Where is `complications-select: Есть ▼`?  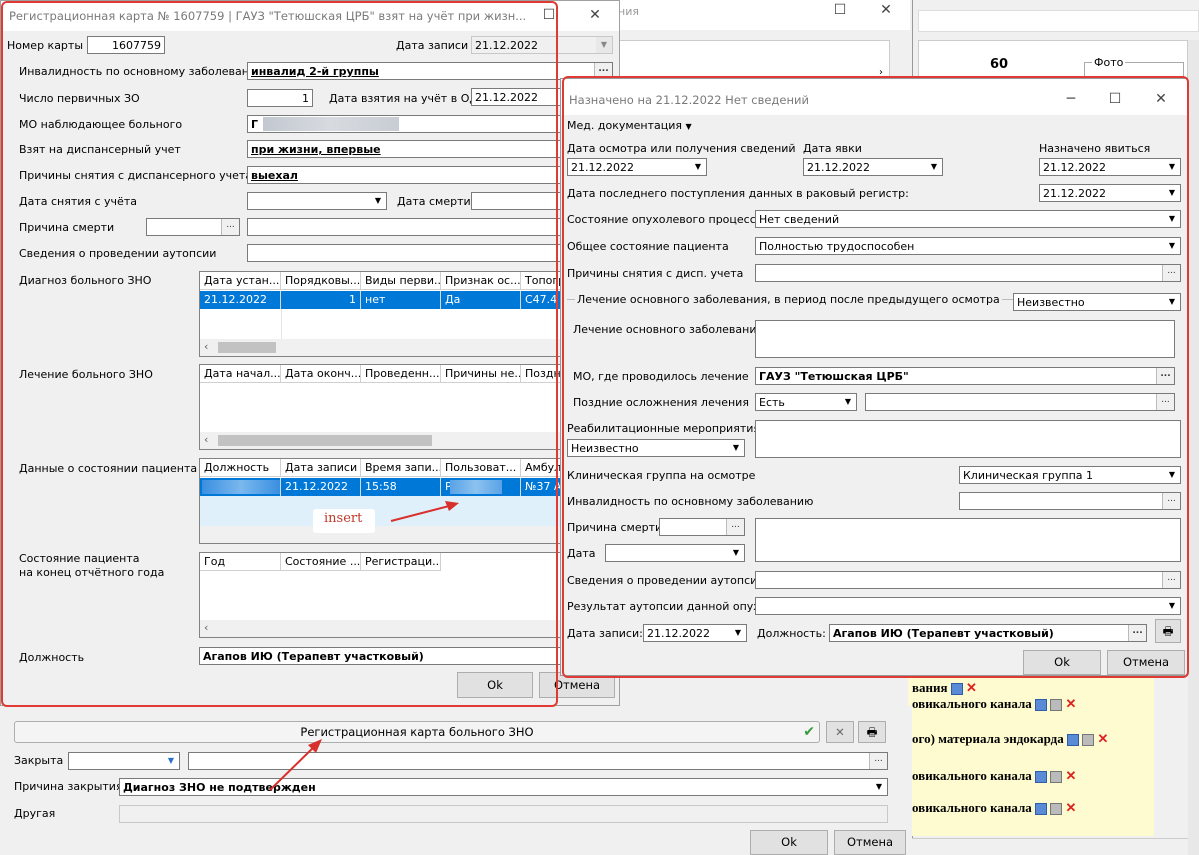 complications-select: Есть ▼ is located at coordinates (806, 402).